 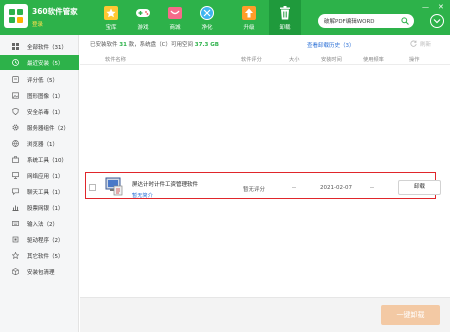 What do you see at coordinates (294, 188) in the screenshot?
I see `app-size: --` at bounding box center [294, 188].